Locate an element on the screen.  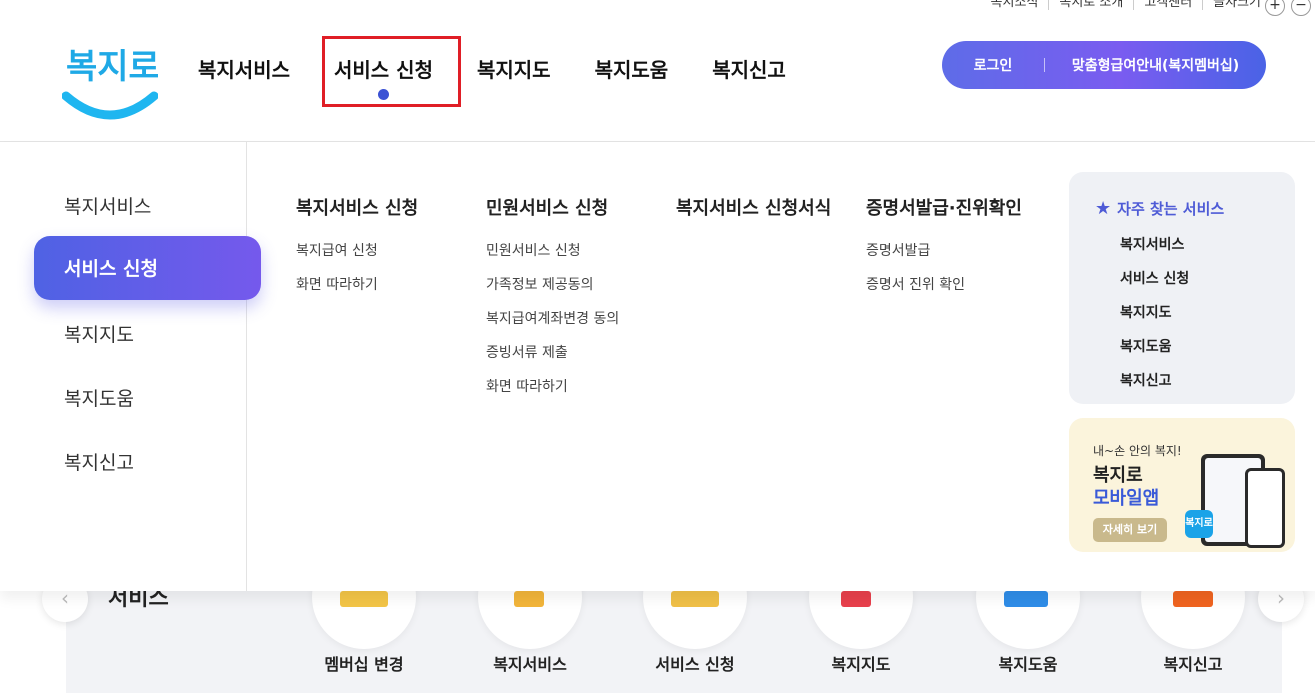
column-title: 증명서발급·진위확인 is located at coordinates (944, 207).